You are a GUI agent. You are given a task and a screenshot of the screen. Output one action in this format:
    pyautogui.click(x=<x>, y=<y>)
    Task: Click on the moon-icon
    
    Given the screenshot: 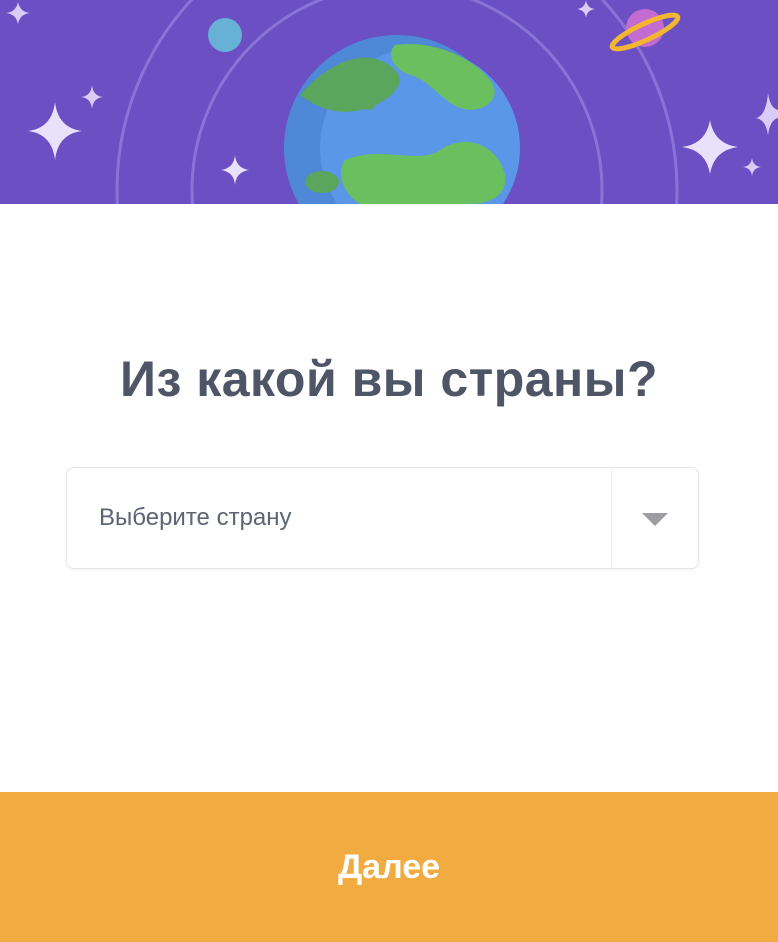 What is the action you would take?
    pyautogui.click(x=225, y=35)
    